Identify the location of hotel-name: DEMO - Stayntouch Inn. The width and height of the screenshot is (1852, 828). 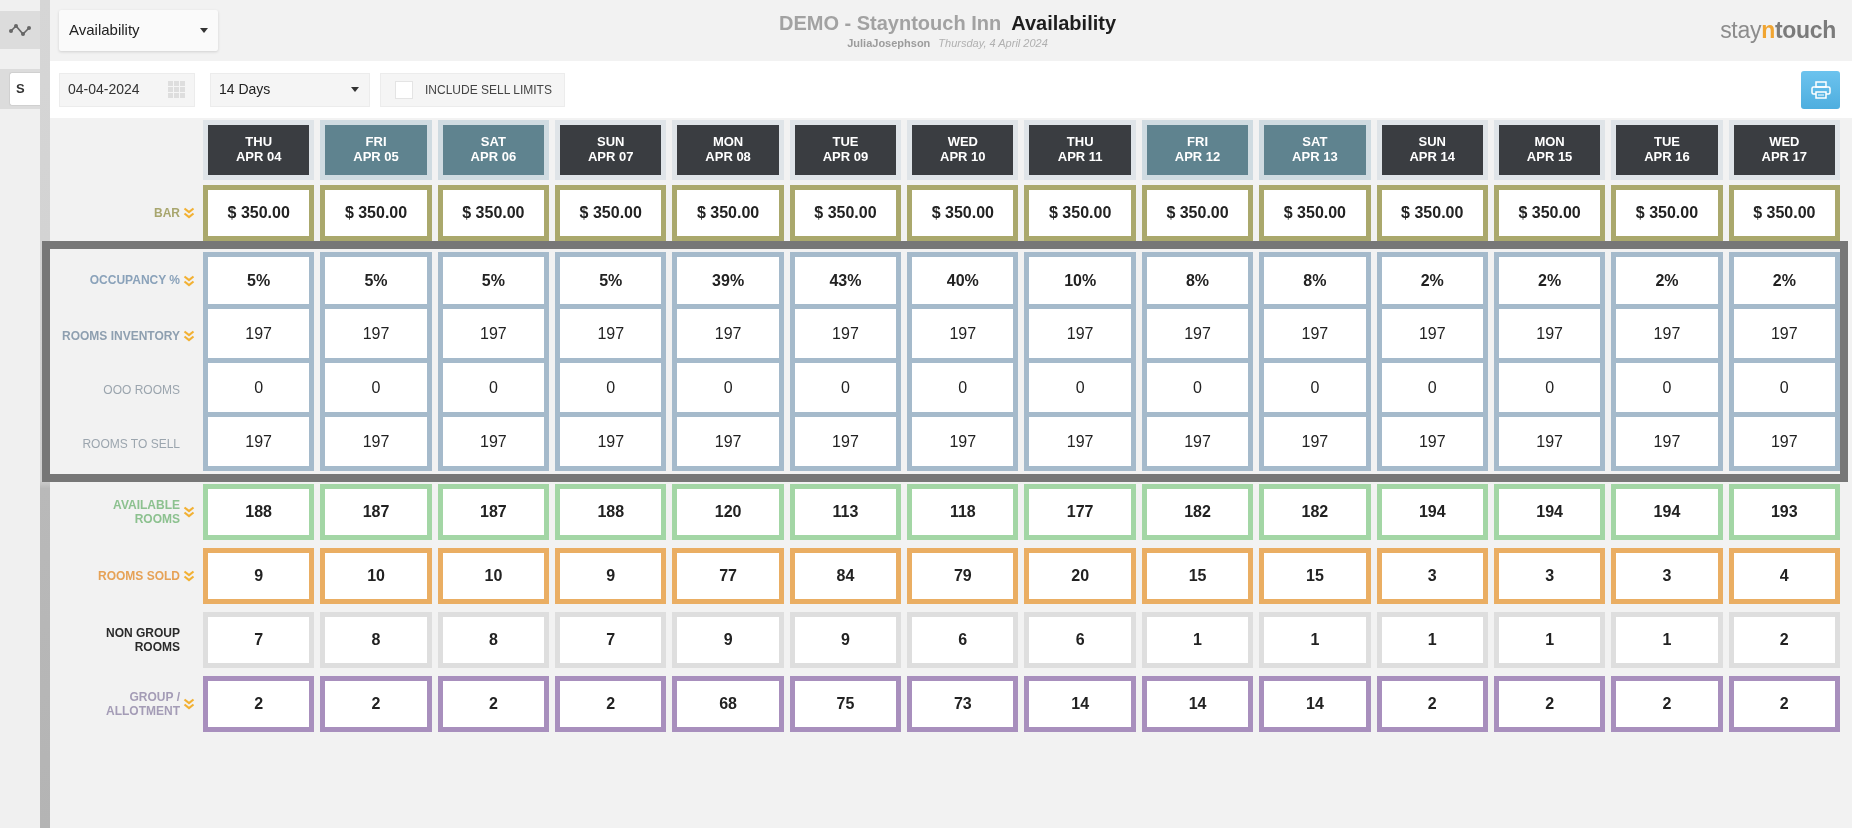
(890, 22).